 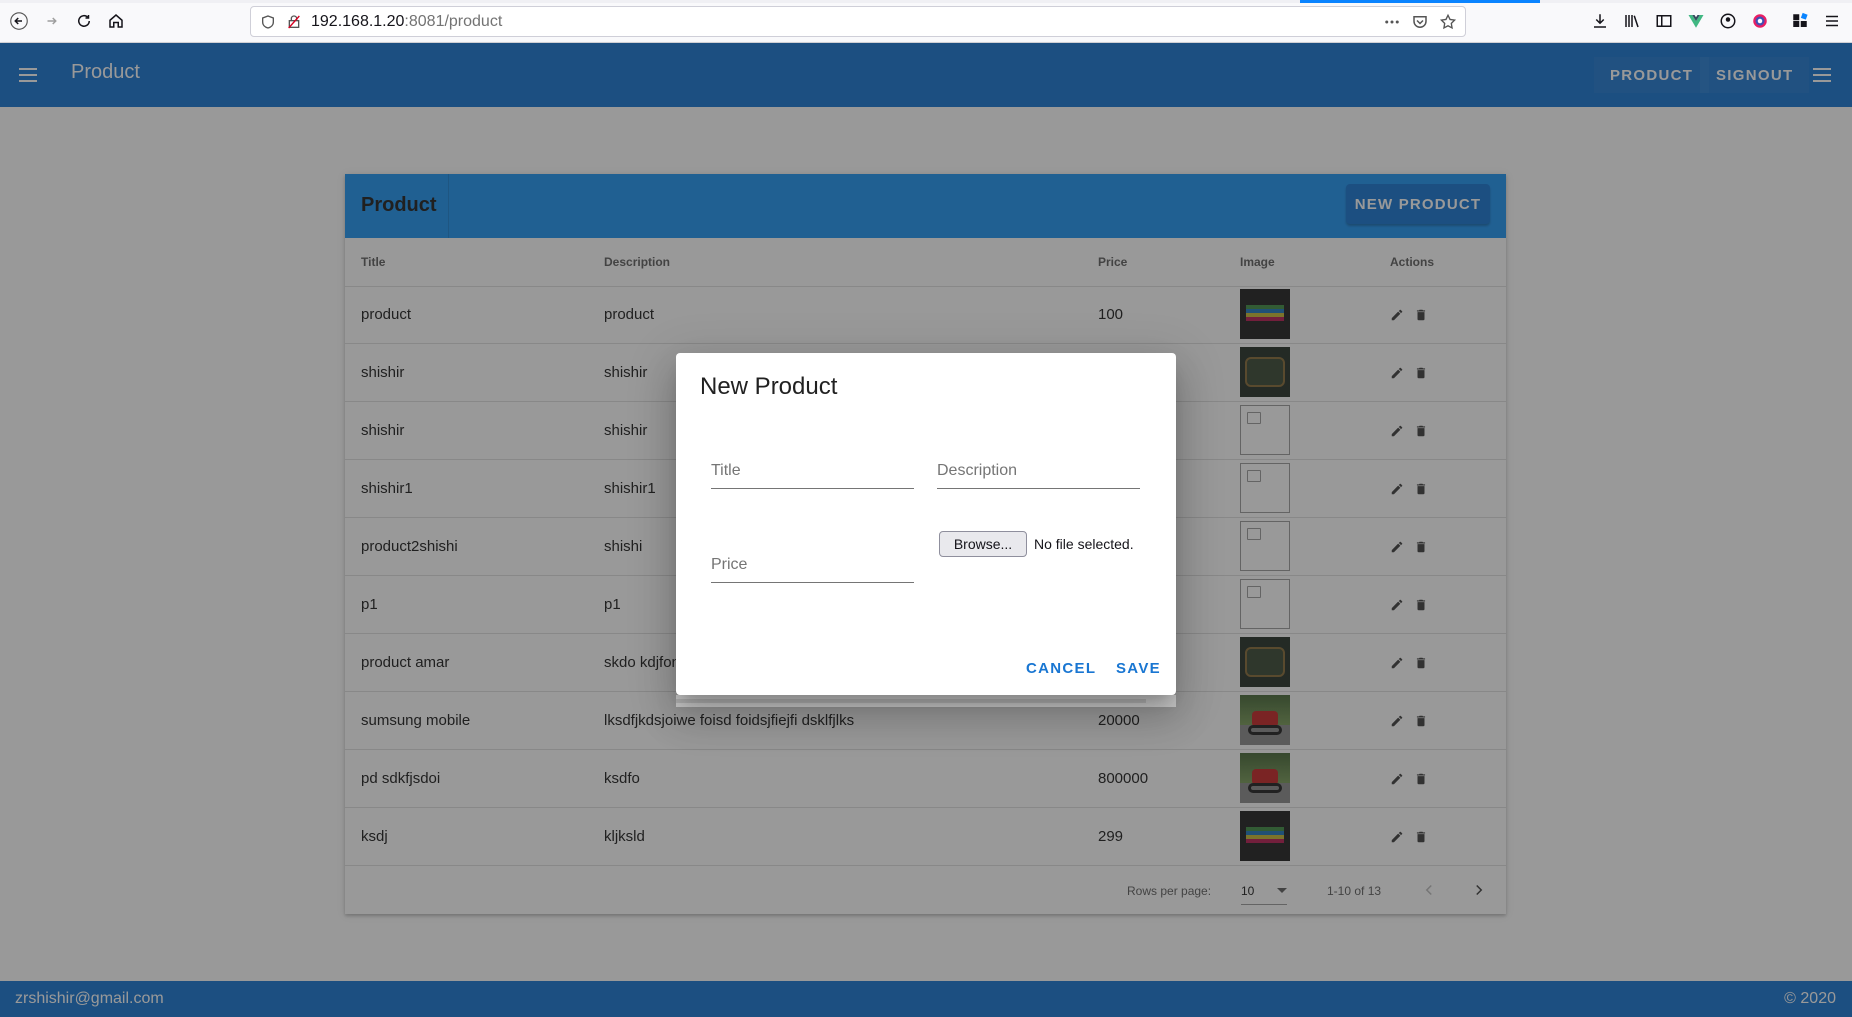 What do you see at coordinates (268, 22) in the screenshot?
I see `shield-icon` at bounding box center [268, 22].